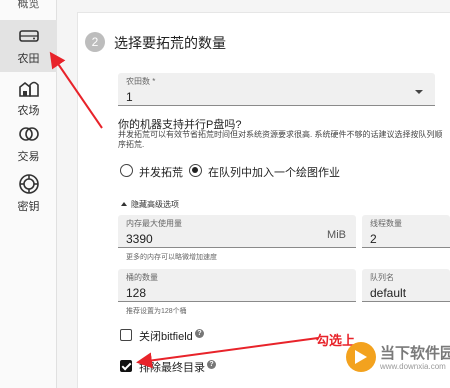 Image resolution: width=450 pixels, height=388 pixels. Describe the element at coordinates (336, 235) in the screenshot. I see `max-memory-unit: MiB` at that location.